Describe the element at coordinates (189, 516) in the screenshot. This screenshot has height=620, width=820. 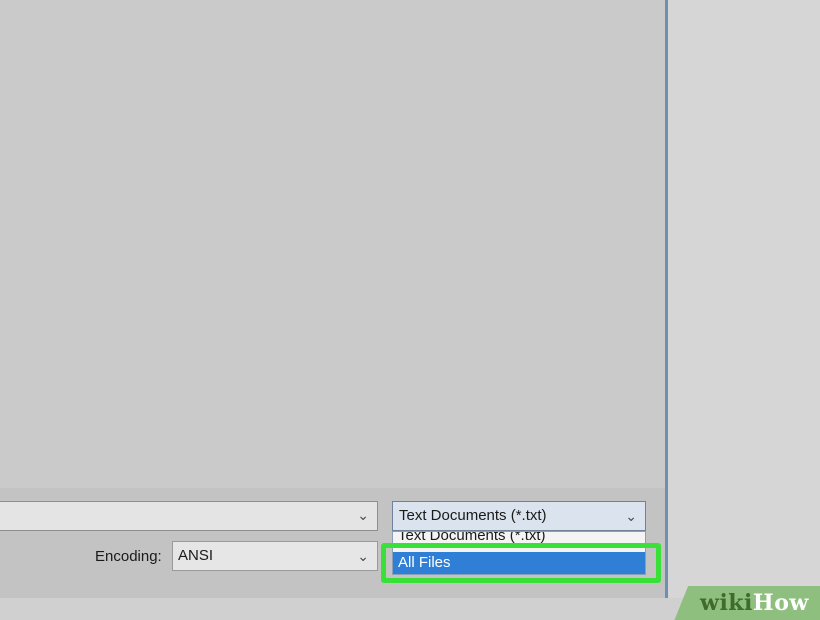
I see `filename-input: ⌄` at that location.